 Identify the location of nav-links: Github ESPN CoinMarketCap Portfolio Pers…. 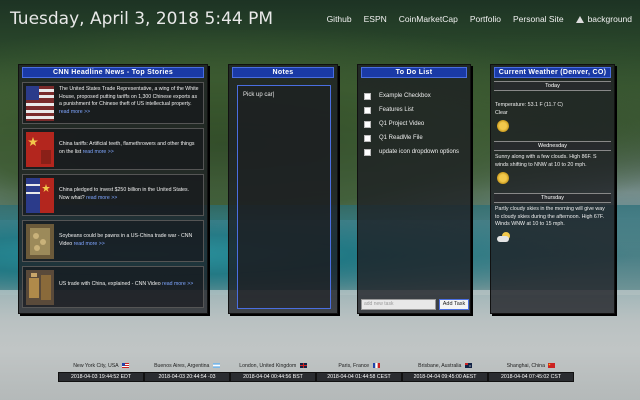
(479, 19).